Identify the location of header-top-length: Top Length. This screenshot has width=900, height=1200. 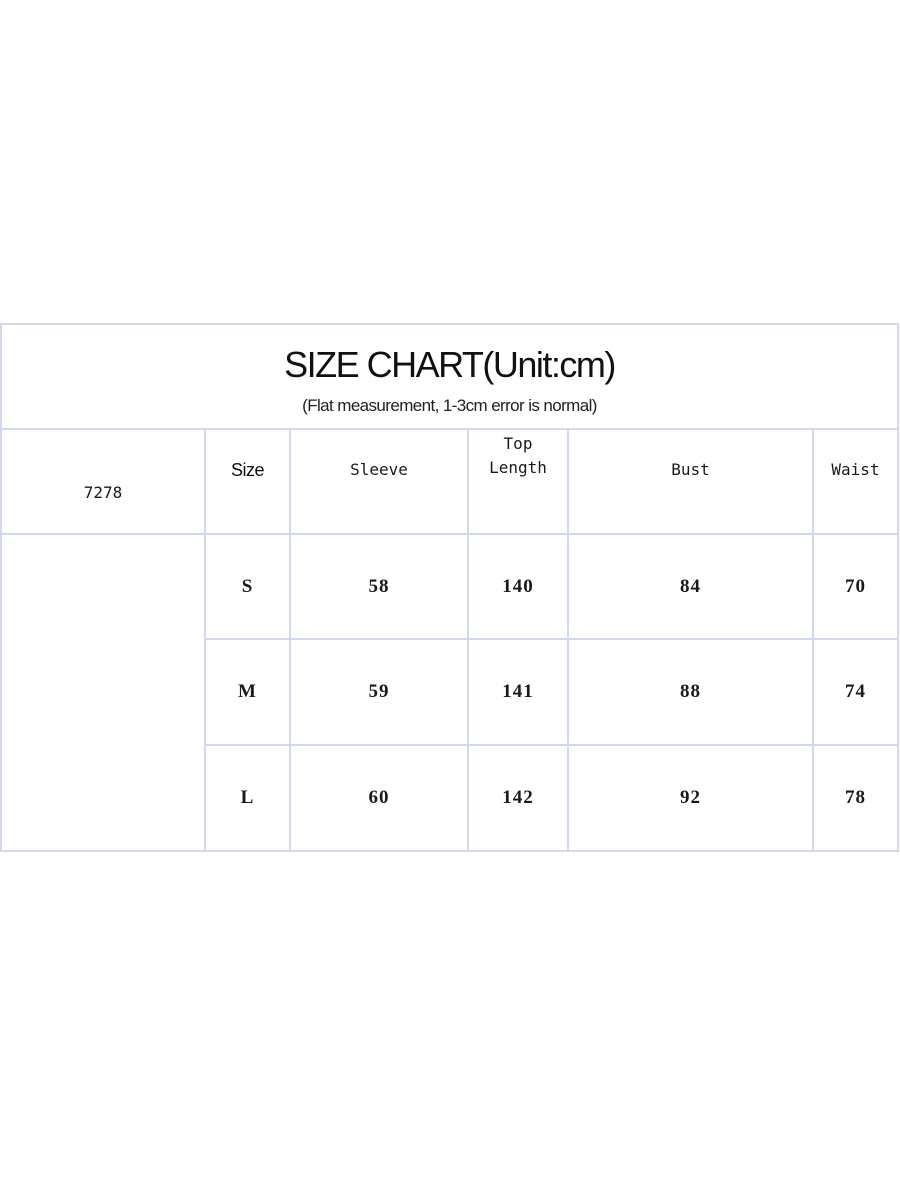
(518, 456).